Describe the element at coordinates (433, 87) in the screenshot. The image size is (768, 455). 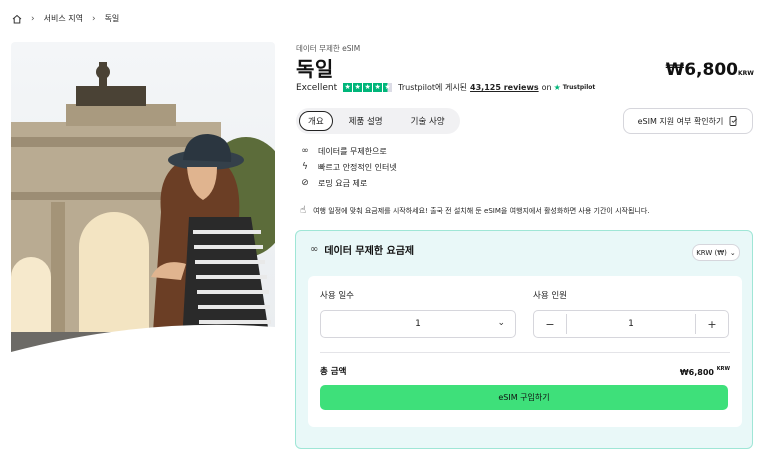
I see `rating-posted-on: Trustpilot에 게시된` at that location.